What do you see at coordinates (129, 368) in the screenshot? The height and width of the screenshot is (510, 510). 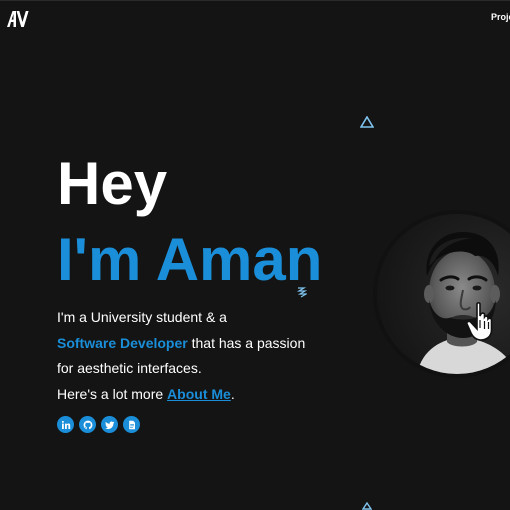 I see `bio-line-3: for aesthetic interfaces.` at bounding box center [129, 368].